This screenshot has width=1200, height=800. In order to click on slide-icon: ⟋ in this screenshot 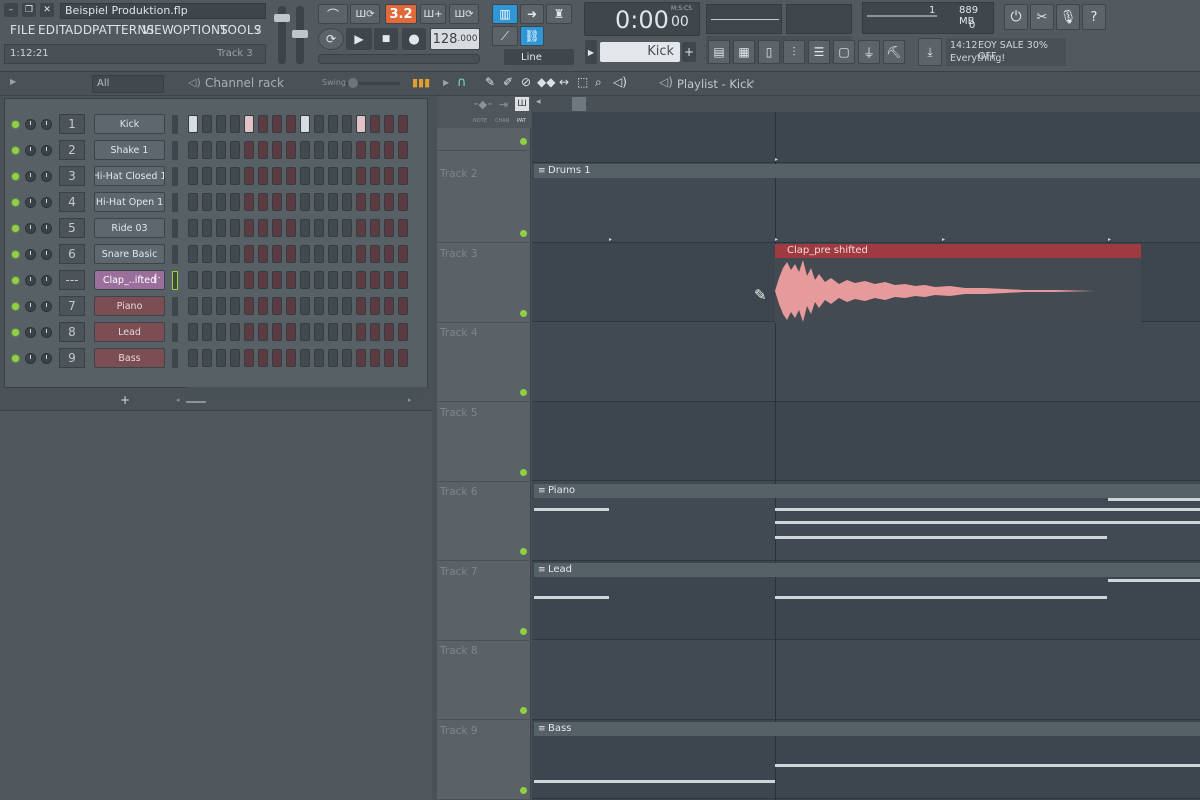, I will do `click(505, 36)`.